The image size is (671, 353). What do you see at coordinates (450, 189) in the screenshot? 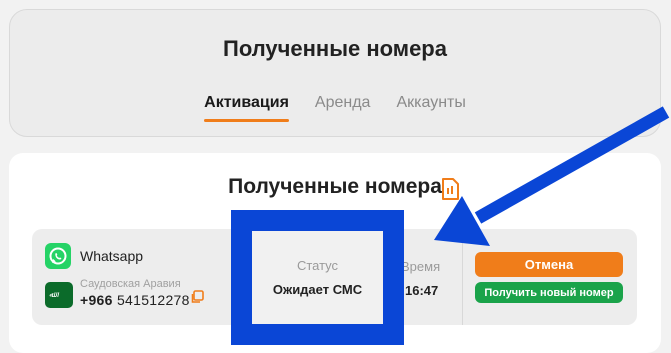
I see `sim-card-icon` at bounding box center [450, 189].